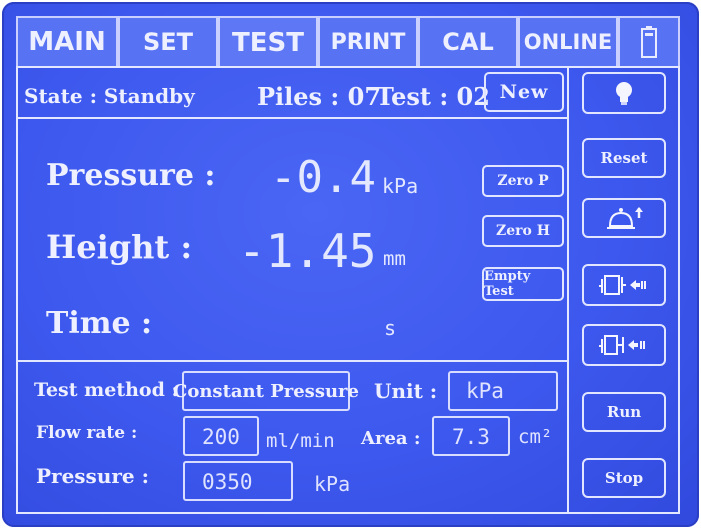 The width and height of the screenshot is (701, 529). I want to click on tab-test-label: TEST, so click(268, 43).